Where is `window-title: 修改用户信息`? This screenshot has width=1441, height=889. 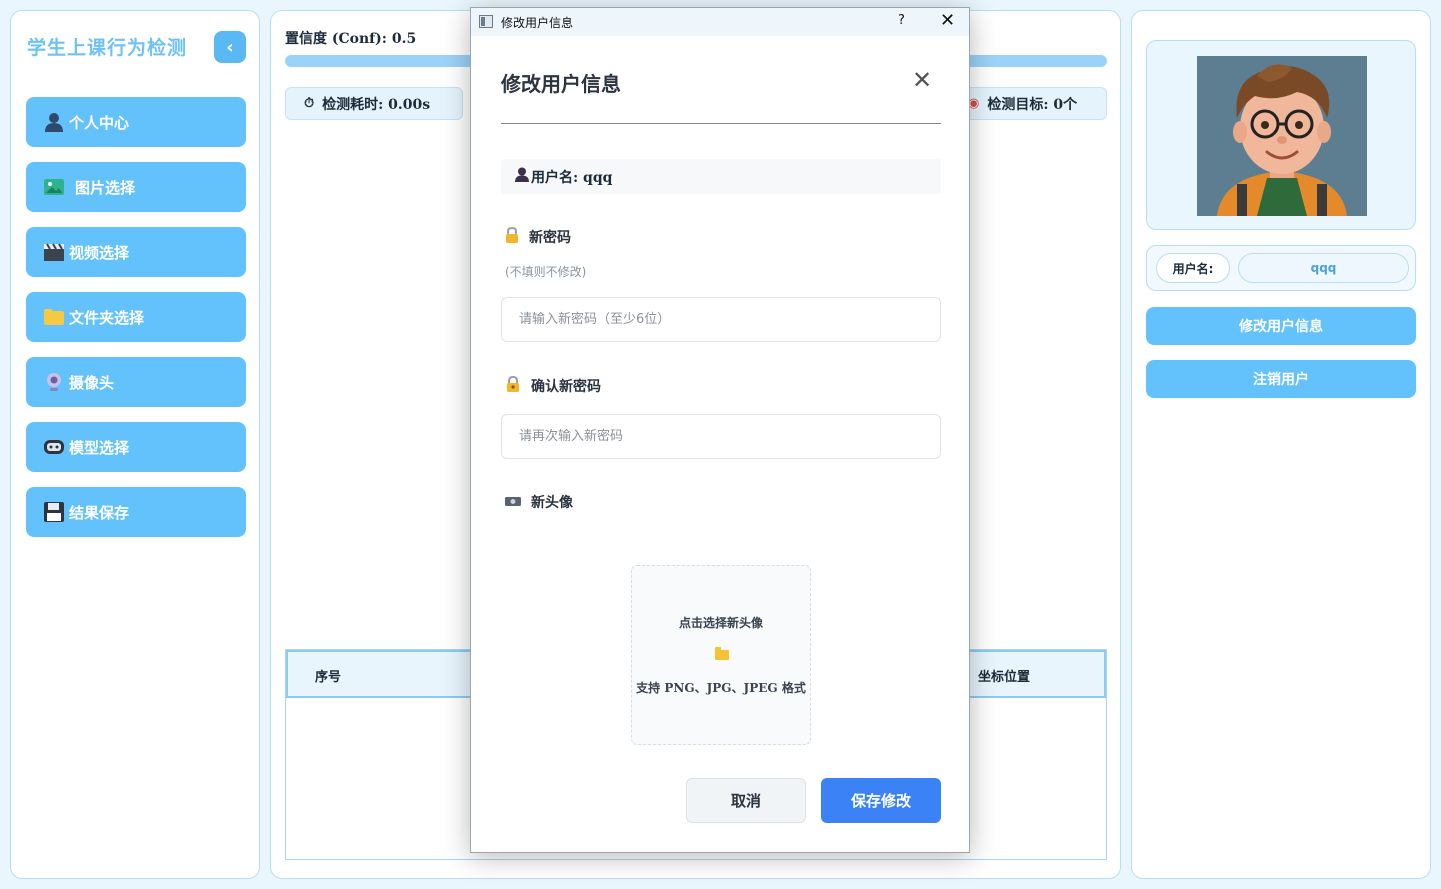
window-title: 修改用户信息 is located at coordinates (537, 23).